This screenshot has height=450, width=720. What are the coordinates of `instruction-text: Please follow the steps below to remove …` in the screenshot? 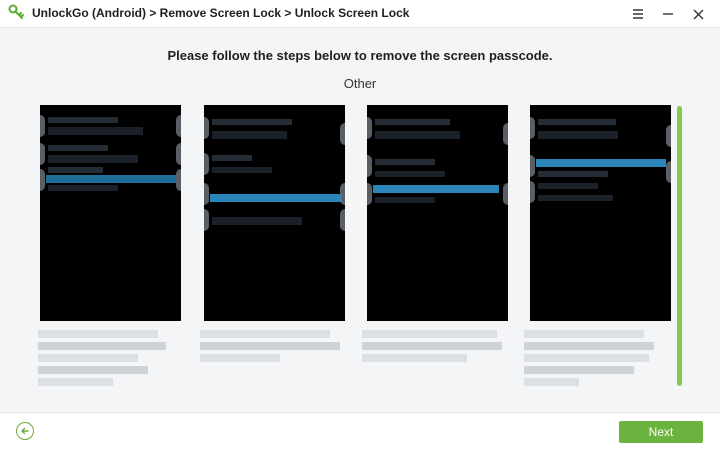 It's located at (360, 55).